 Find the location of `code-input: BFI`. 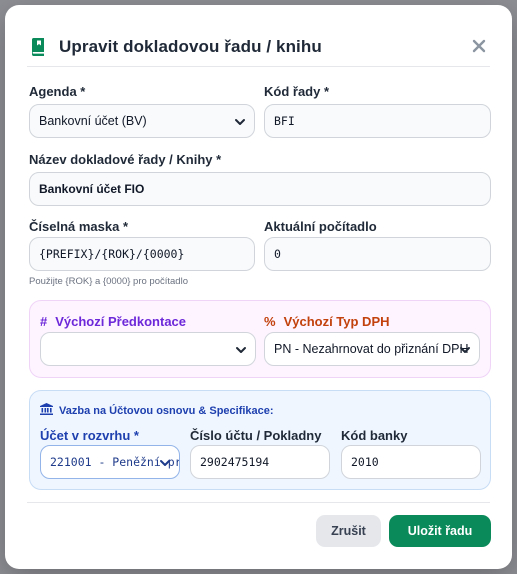

code-input: BFI is located at coordinates (377, 121).